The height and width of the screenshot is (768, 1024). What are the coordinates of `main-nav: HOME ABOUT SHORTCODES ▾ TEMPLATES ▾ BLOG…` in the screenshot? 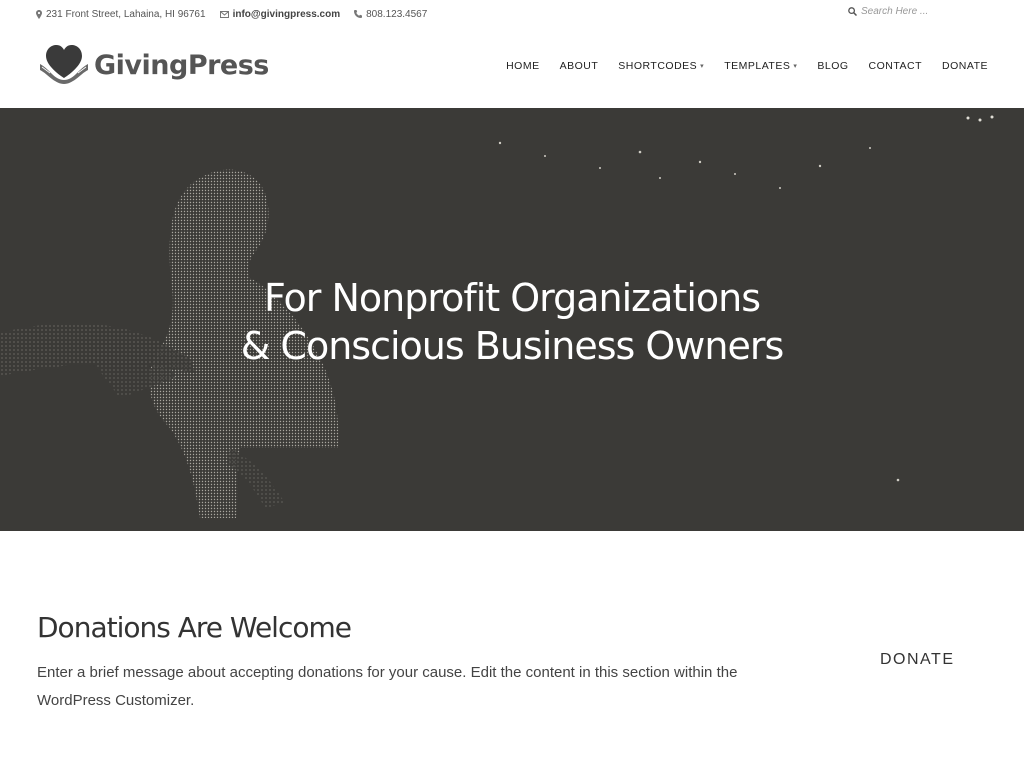 It's located at (737, 66).